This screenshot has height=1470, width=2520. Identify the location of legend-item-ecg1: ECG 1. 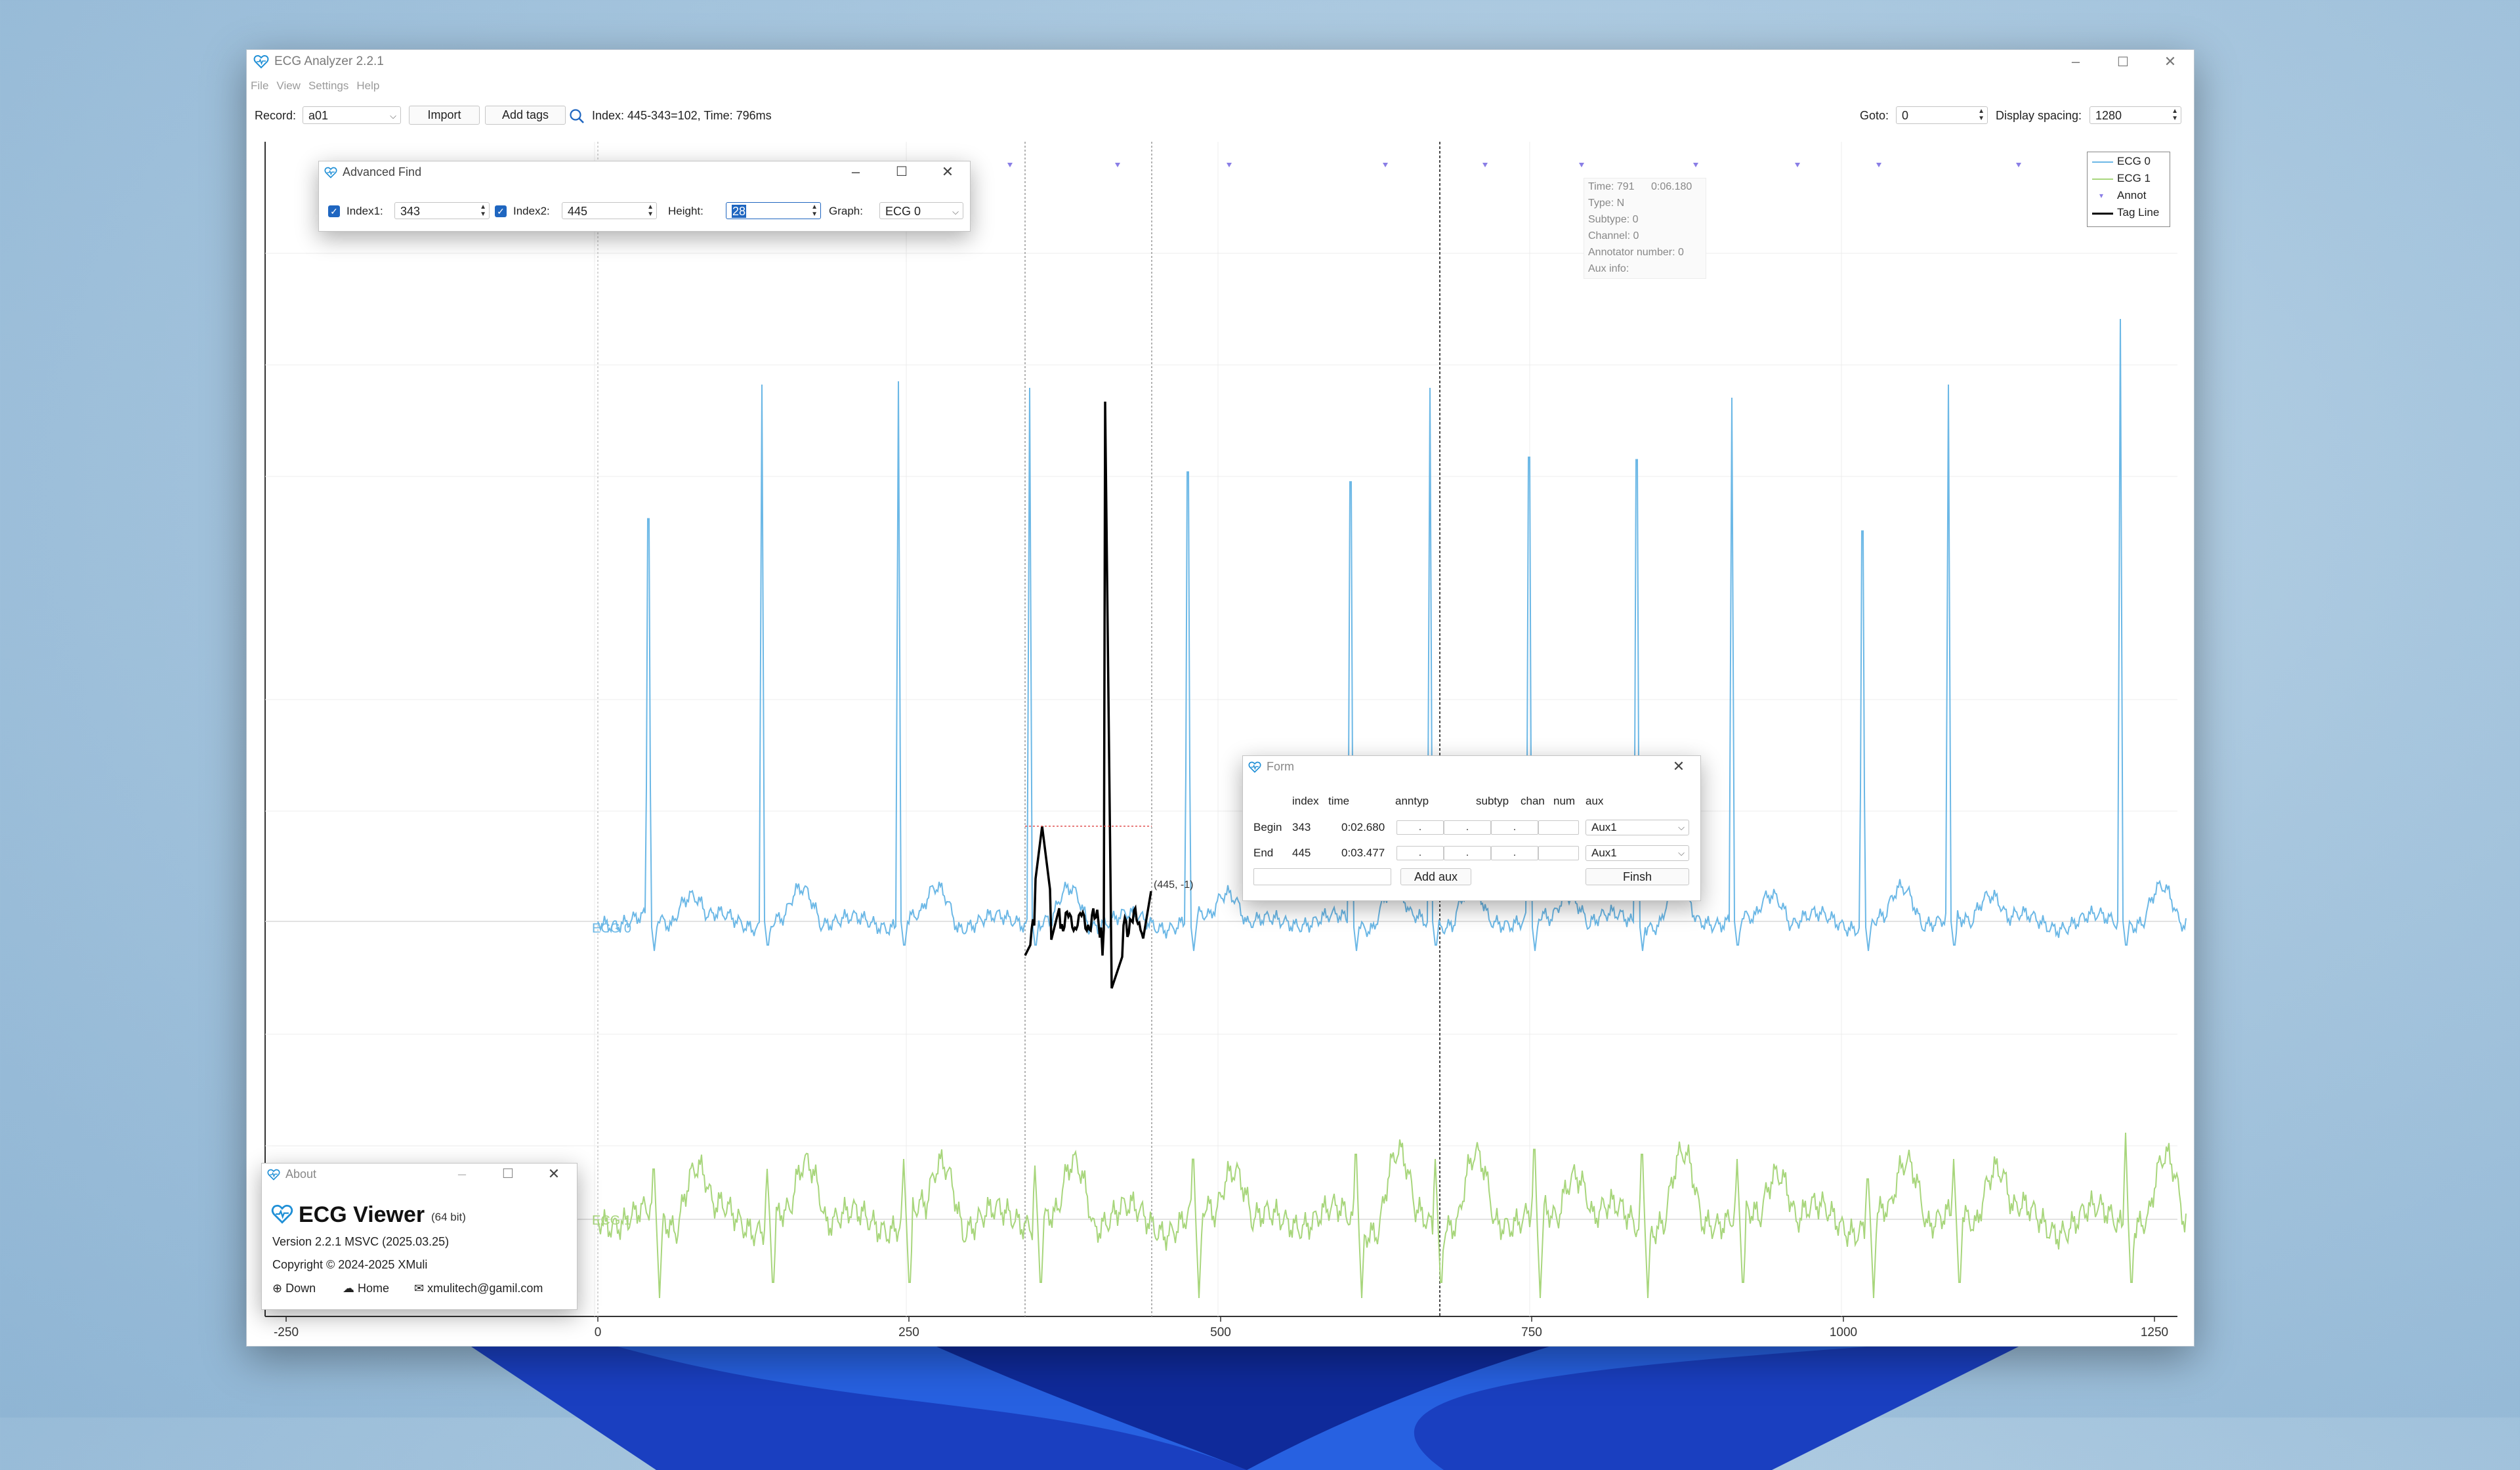
(2129, 178).